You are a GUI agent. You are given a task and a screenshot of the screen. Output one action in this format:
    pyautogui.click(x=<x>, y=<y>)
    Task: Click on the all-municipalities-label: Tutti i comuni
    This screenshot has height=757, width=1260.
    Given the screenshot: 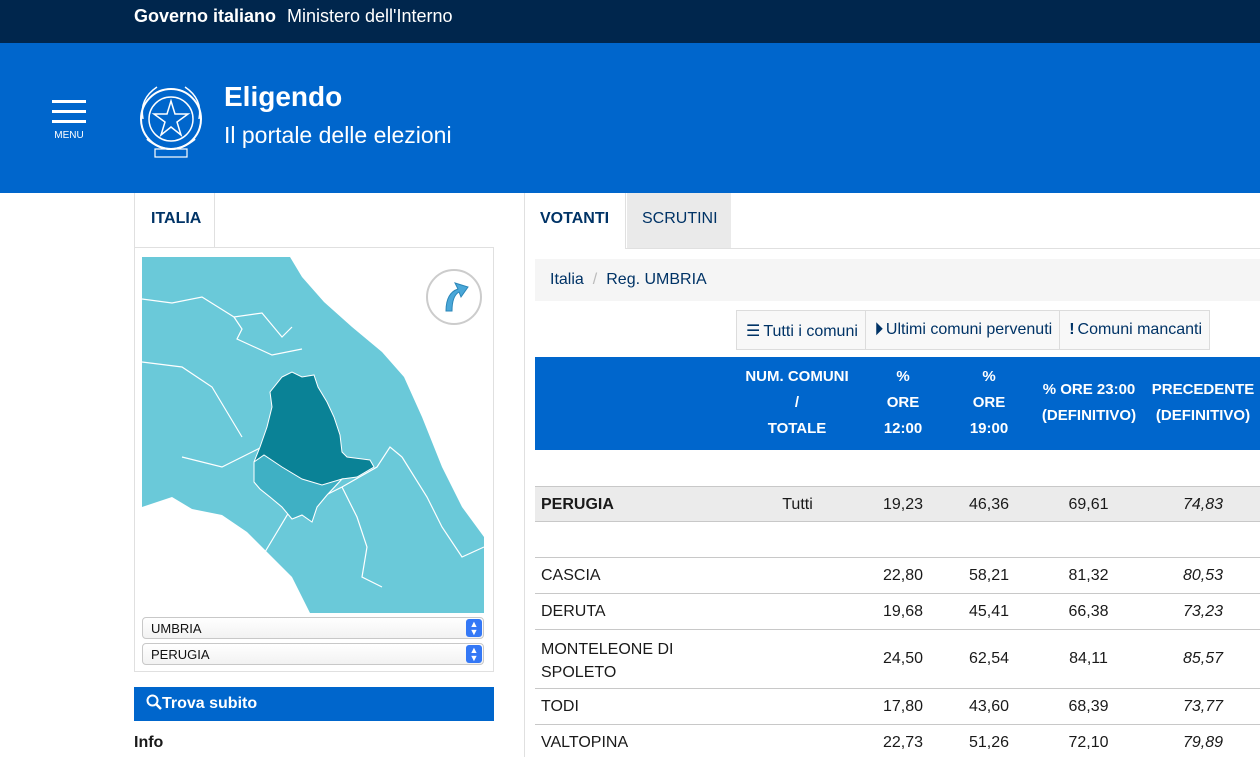 What is the action you would take?
    pyautogui.click(x=810, y=331)
    